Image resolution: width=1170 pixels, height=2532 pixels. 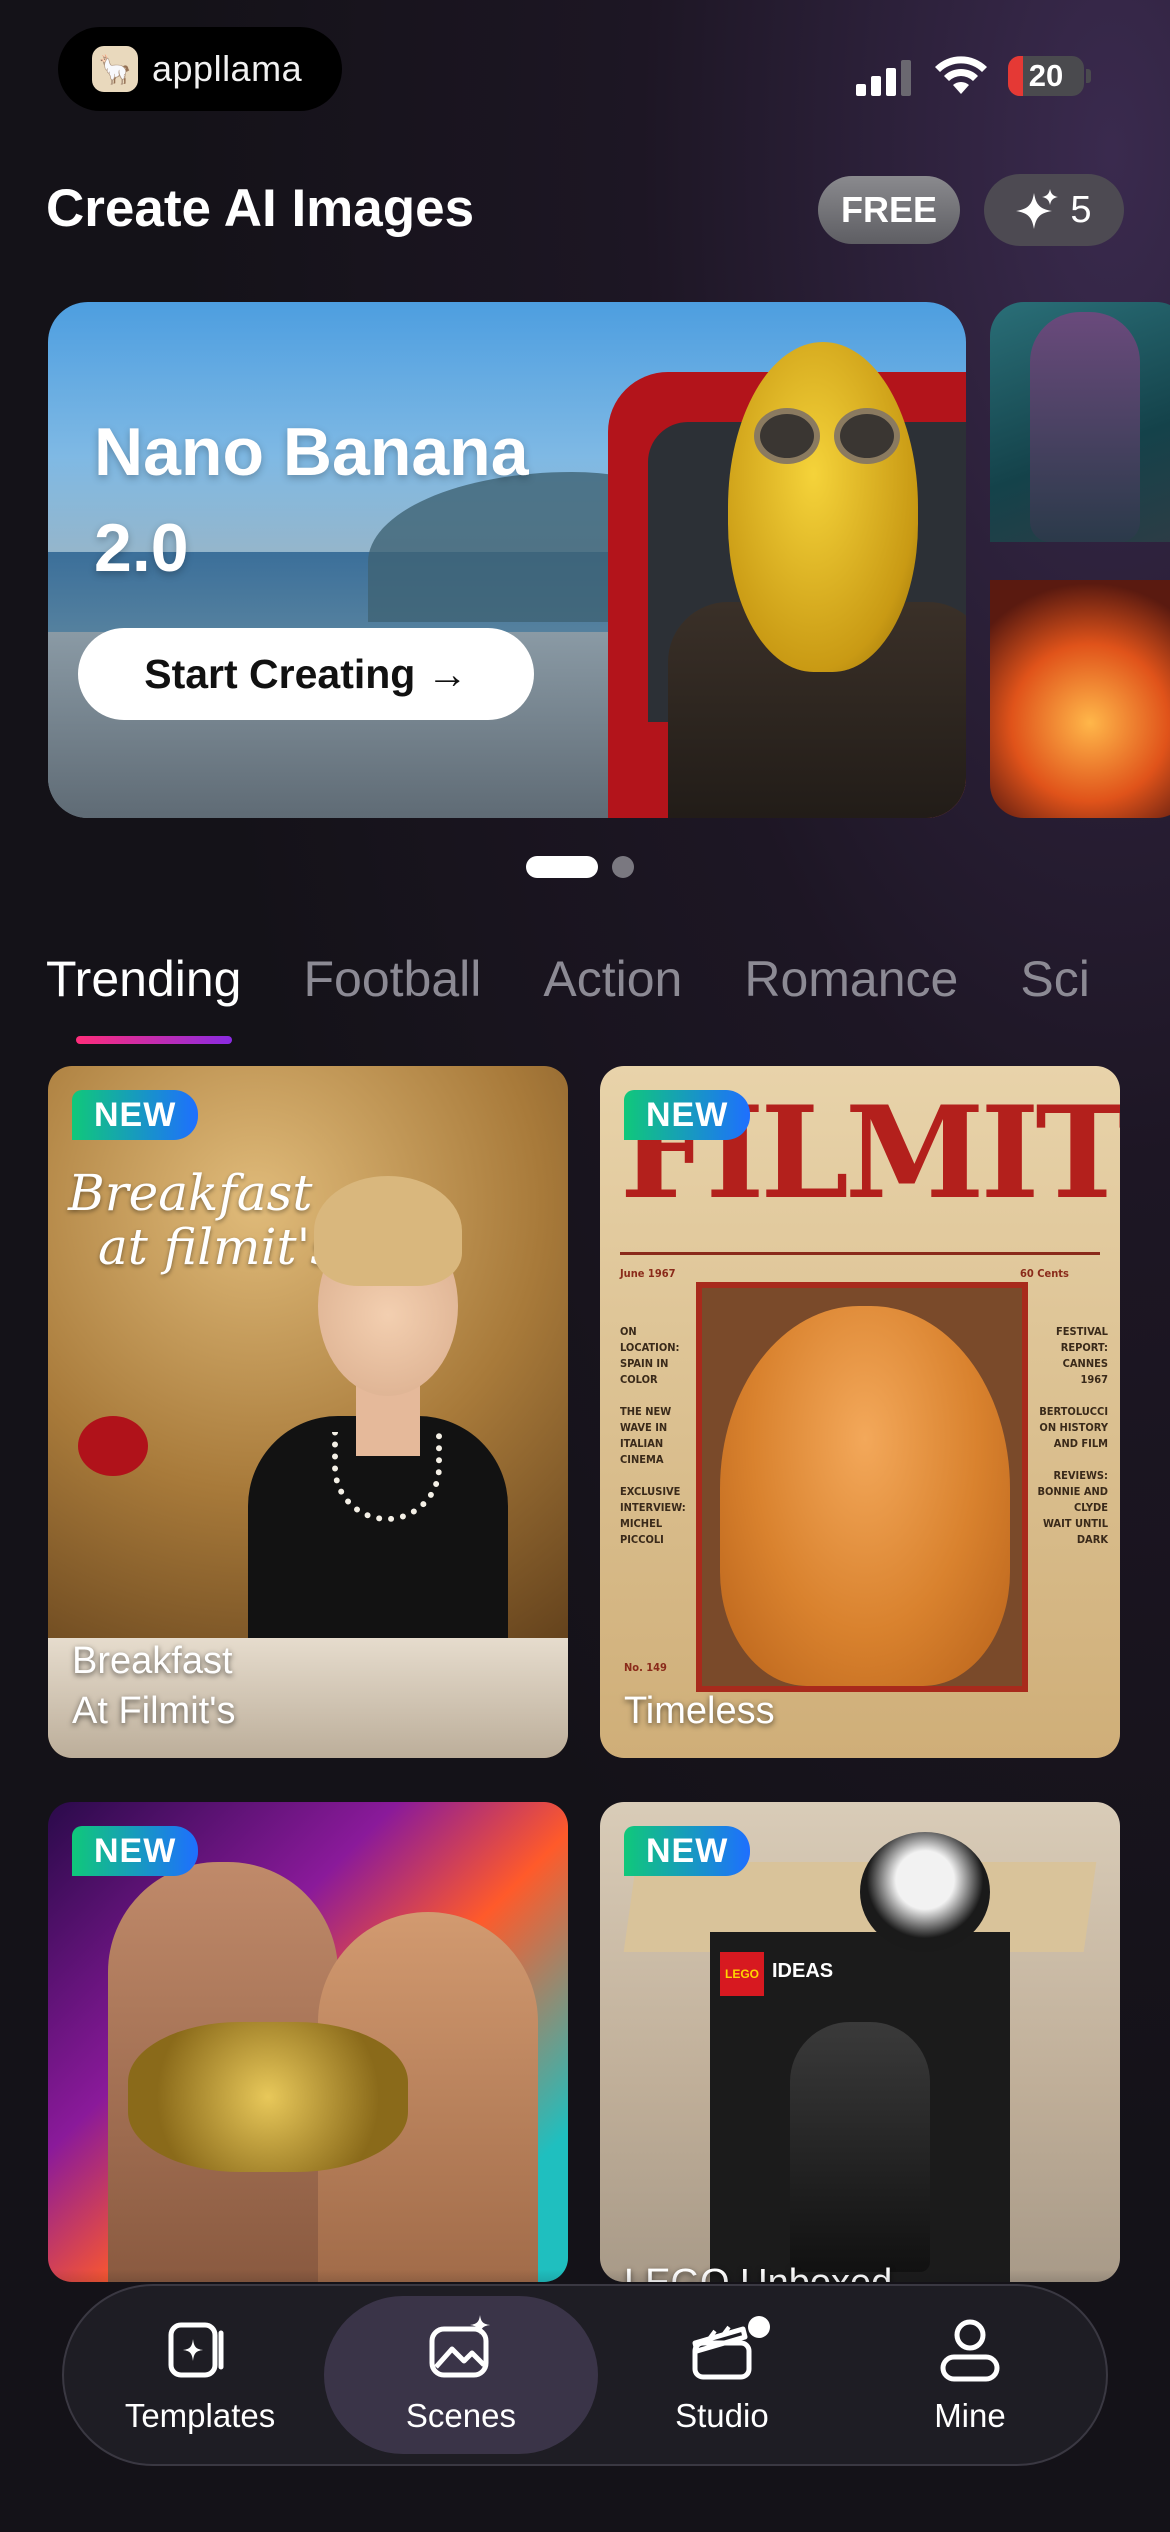 I want to click on scenes-icon, so click(x=459, y=2346).